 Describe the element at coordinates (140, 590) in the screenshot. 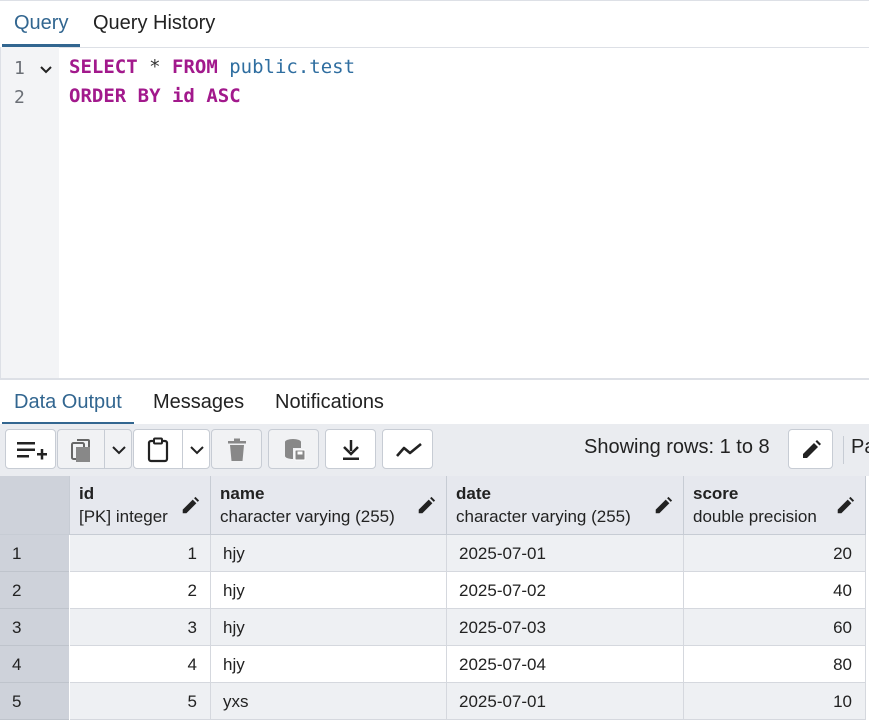

I see `cell-id: 2` at that location.